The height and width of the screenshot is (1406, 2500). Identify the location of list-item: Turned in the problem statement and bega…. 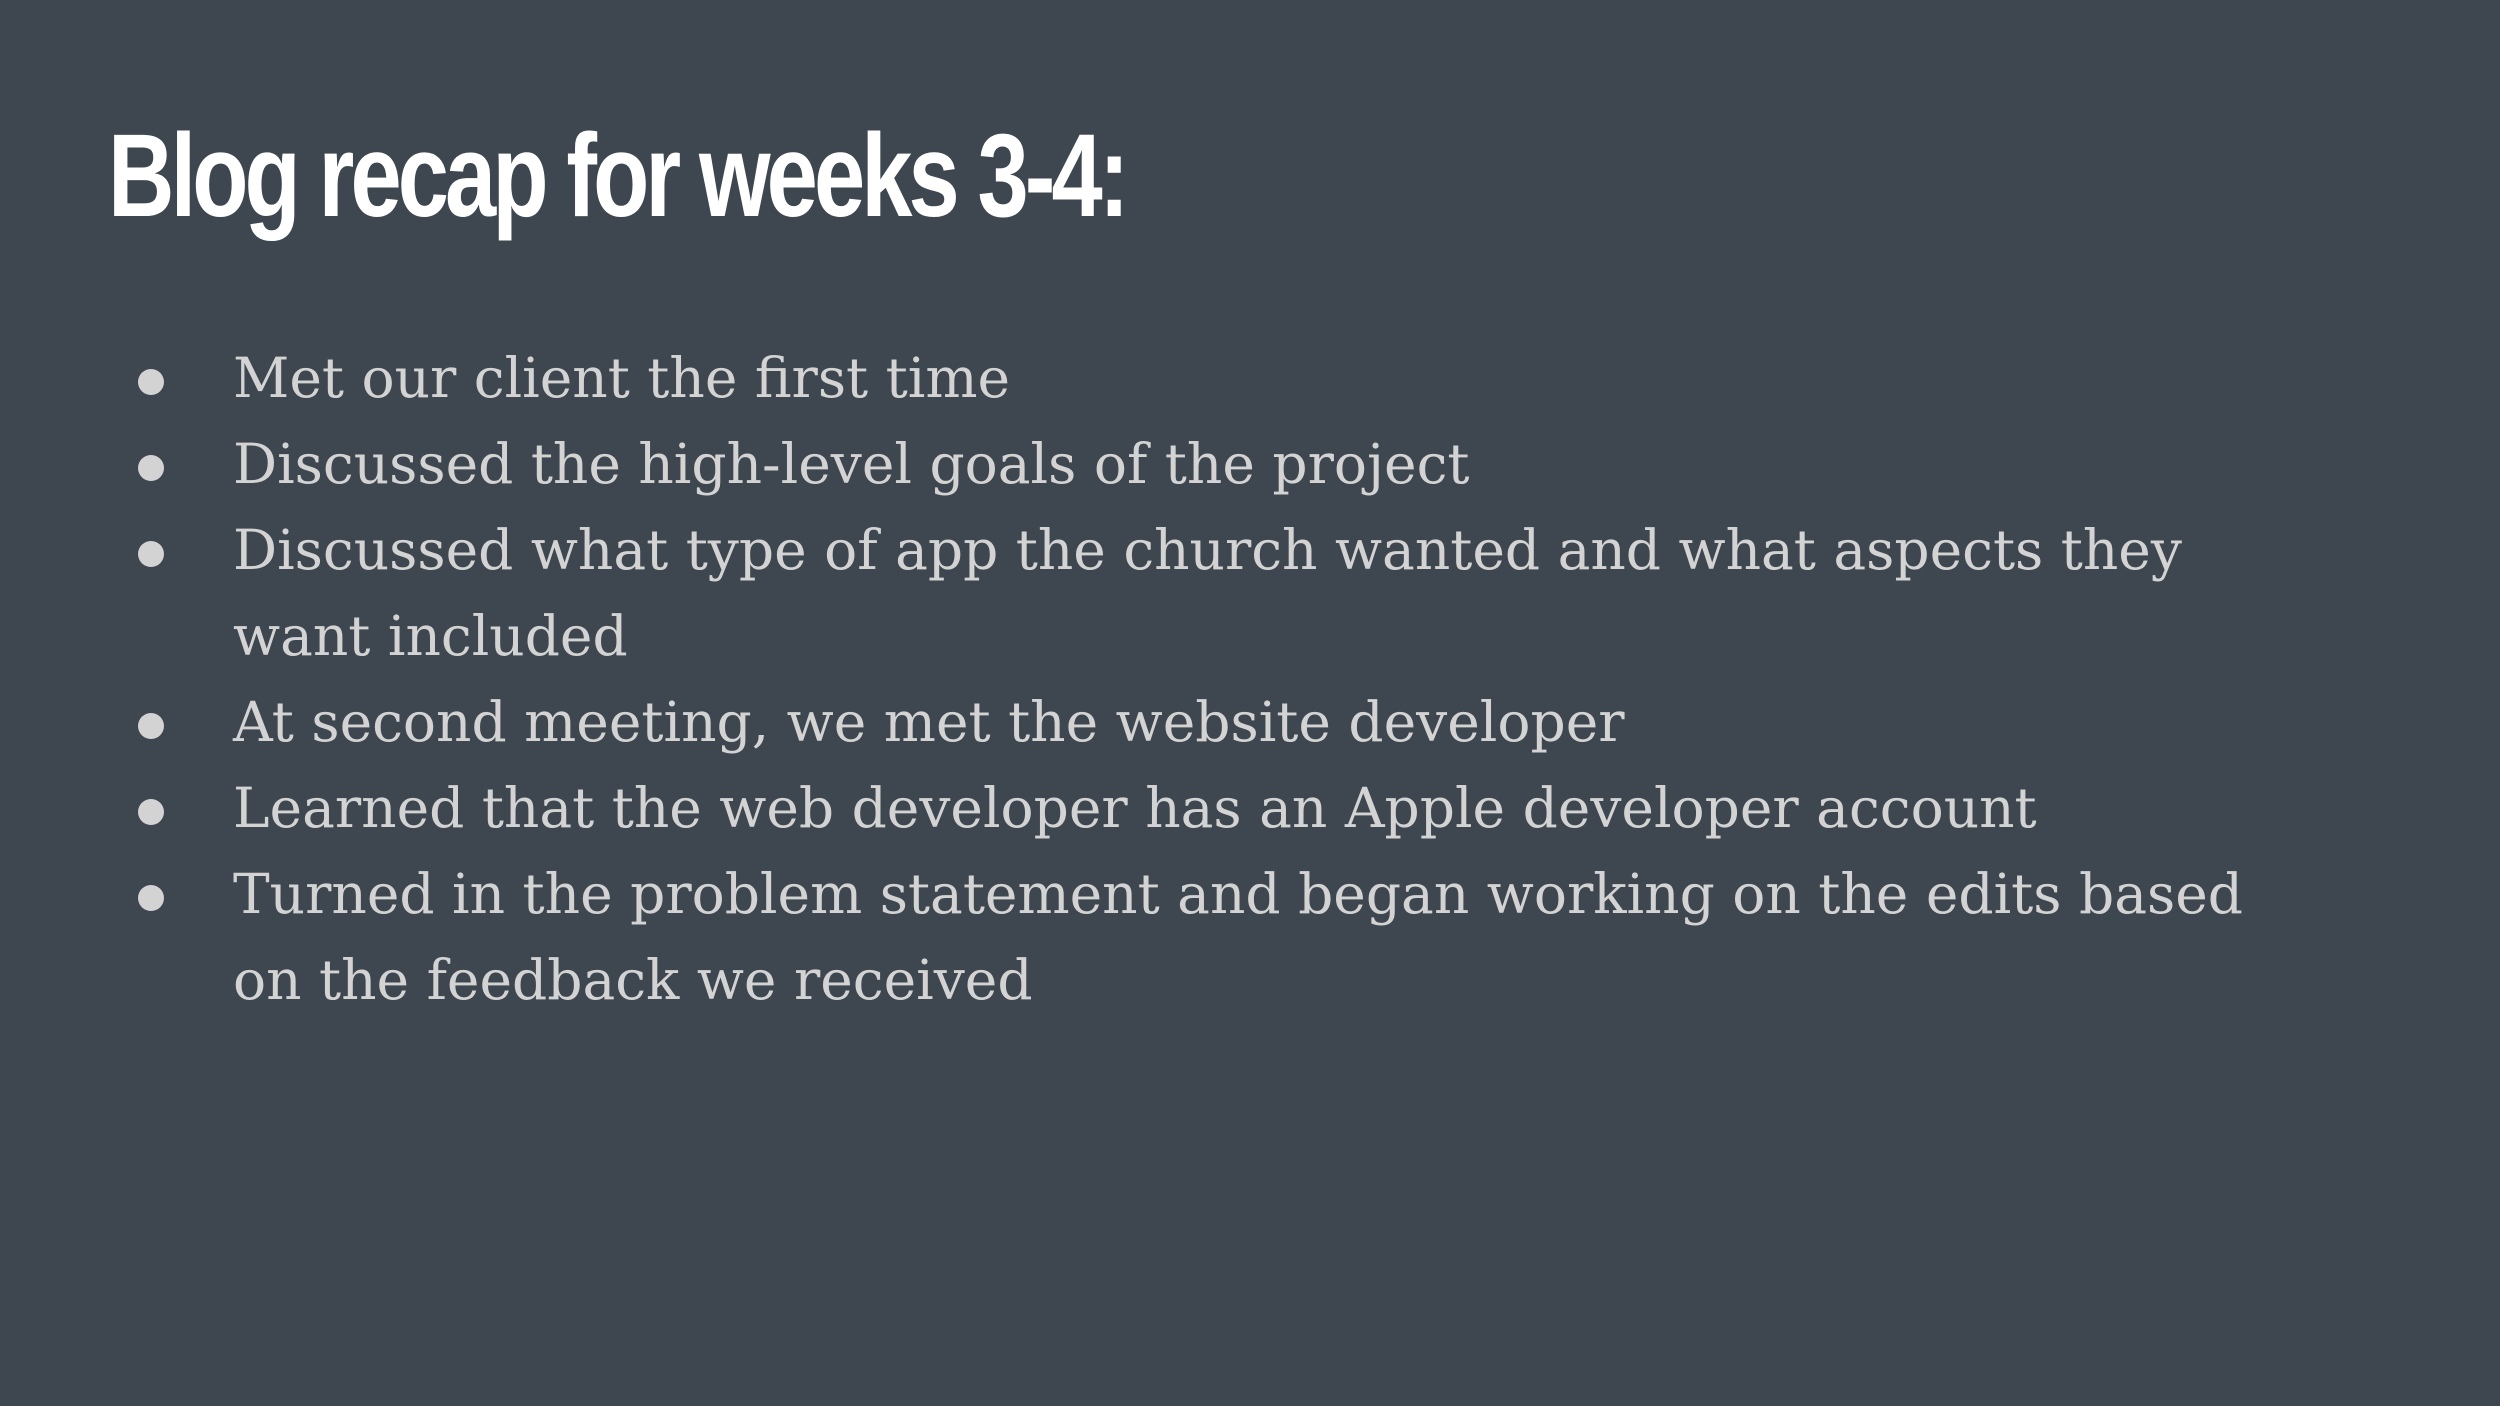
(1161, 937).